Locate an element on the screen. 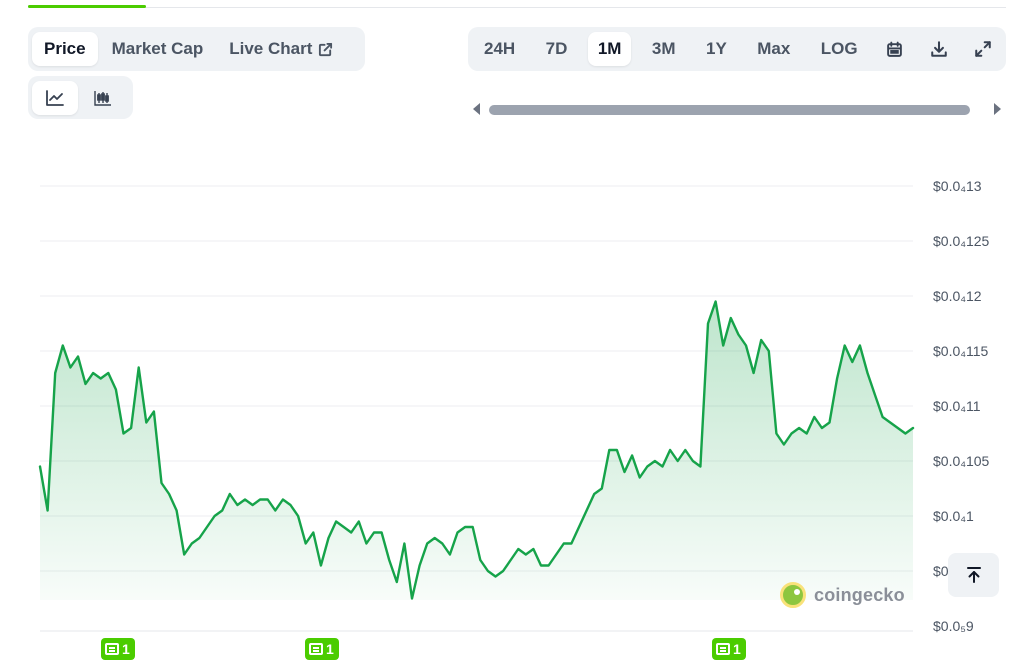 The width and height of the screenshot is (1024, 668). arrow-up-to-line-icon is located at coordinates (973, 575).